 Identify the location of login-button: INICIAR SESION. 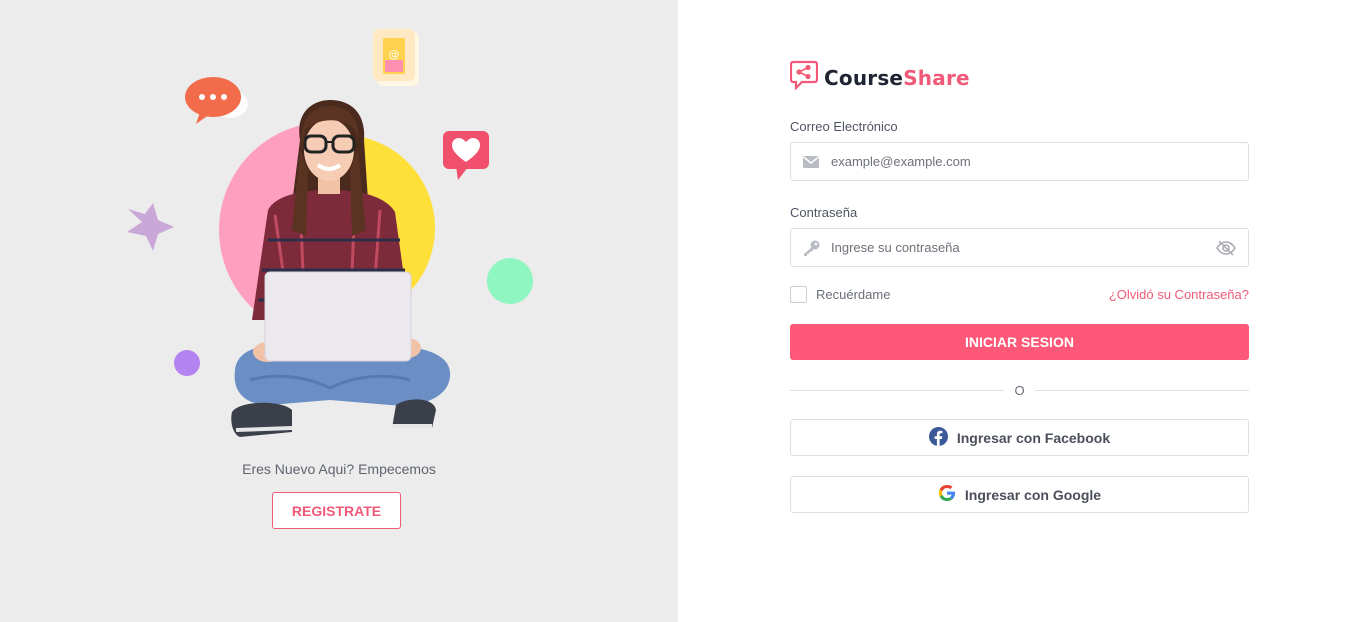
(1019, 342).